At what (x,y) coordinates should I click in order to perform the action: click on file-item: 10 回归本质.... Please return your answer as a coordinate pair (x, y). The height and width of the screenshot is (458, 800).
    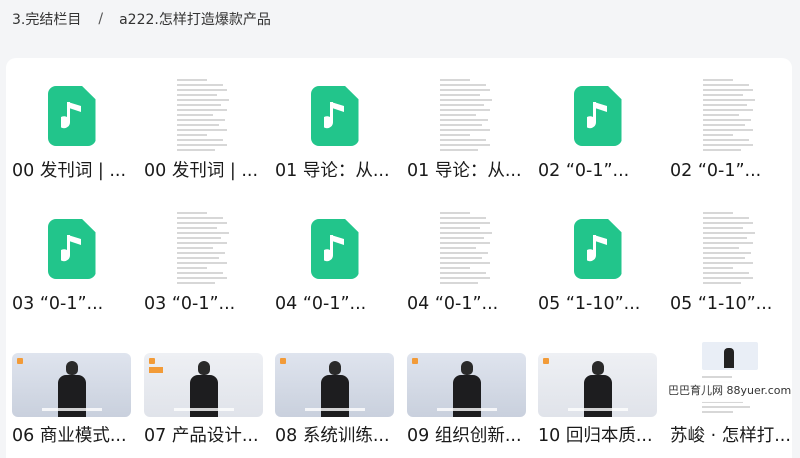
    Looking at the image, I should click on (597, 387).